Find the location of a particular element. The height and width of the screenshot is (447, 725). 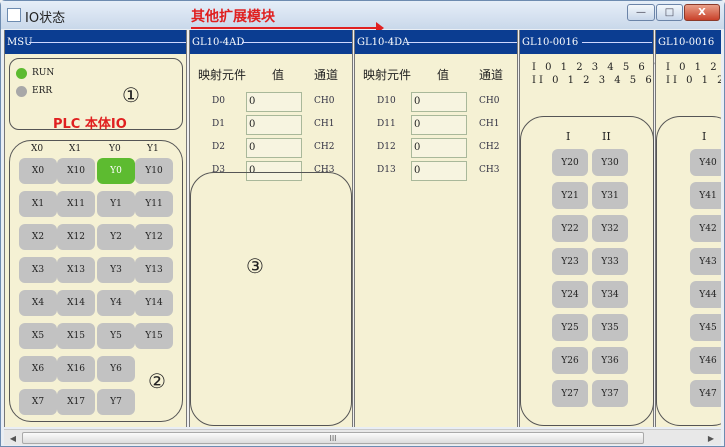

output-point-y24: Y24 is located at coordinates (570, 294).